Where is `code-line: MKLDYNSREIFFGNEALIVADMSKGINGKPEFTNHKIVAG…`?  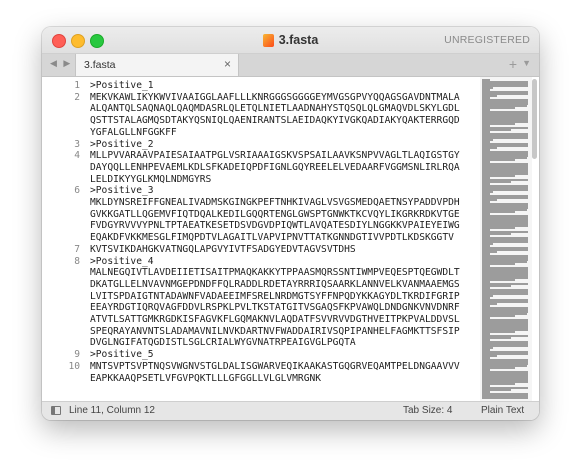
code-line: MKLDYNSREIFFGNEALIVADMSKGINGKPEFTNHKIVAG… is located at coordinates (275, 203).